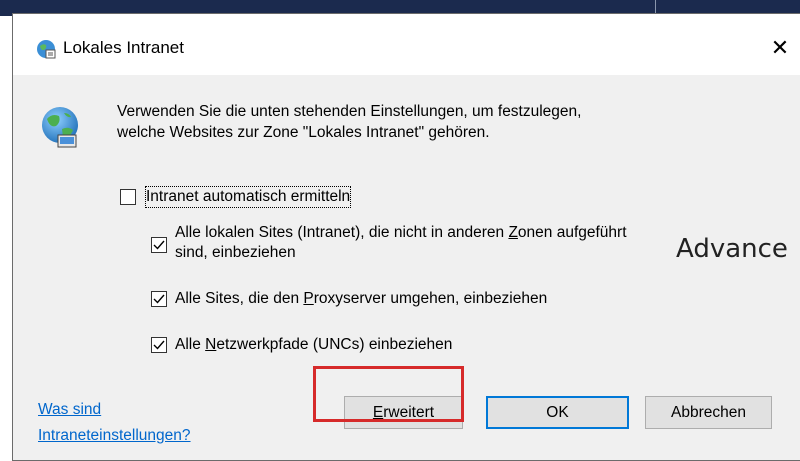 Image resolution: width=800 pixels, height=461 pixels. Describe the element at coordinates (388, 394) in the screenshot. I see `advanced-button-highlight` at that location.